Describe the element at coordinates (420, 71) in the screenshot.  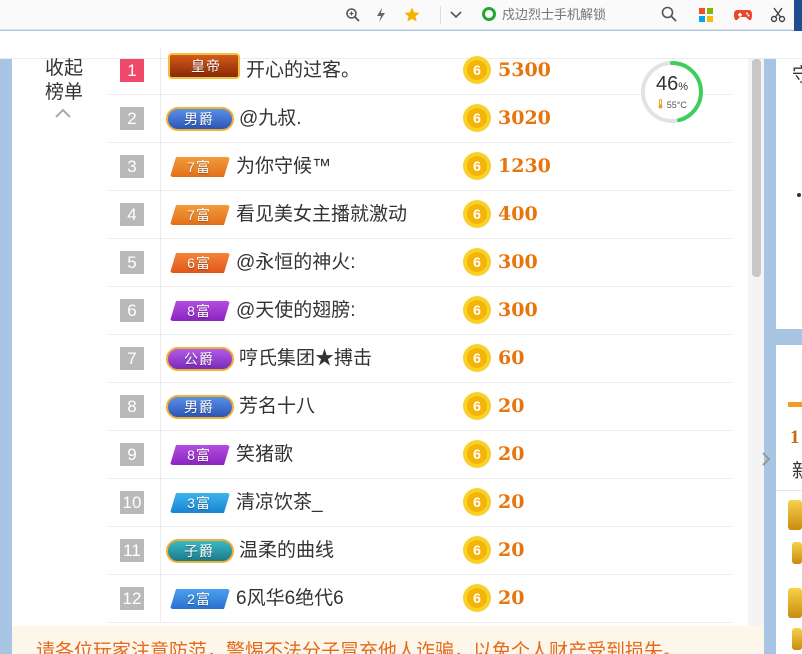
I see `ranking-row: 1 皇帝 开心的过客。 6 5300` at that location.